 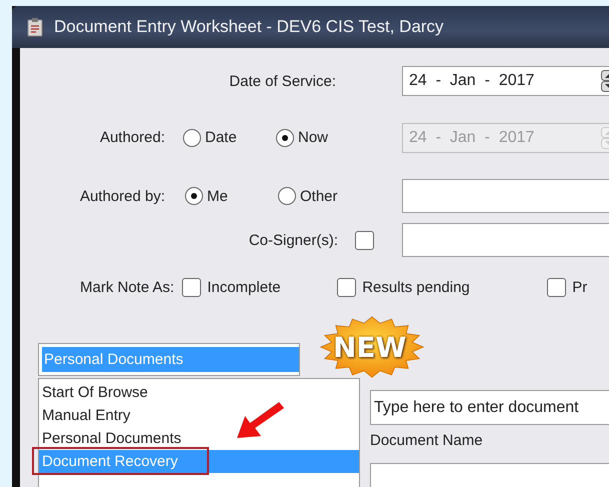 What do you see at coordinates (489, 407) in the screenshot?
I see `document-text-field: Type here to enter document` at bounding box center [489, 407].